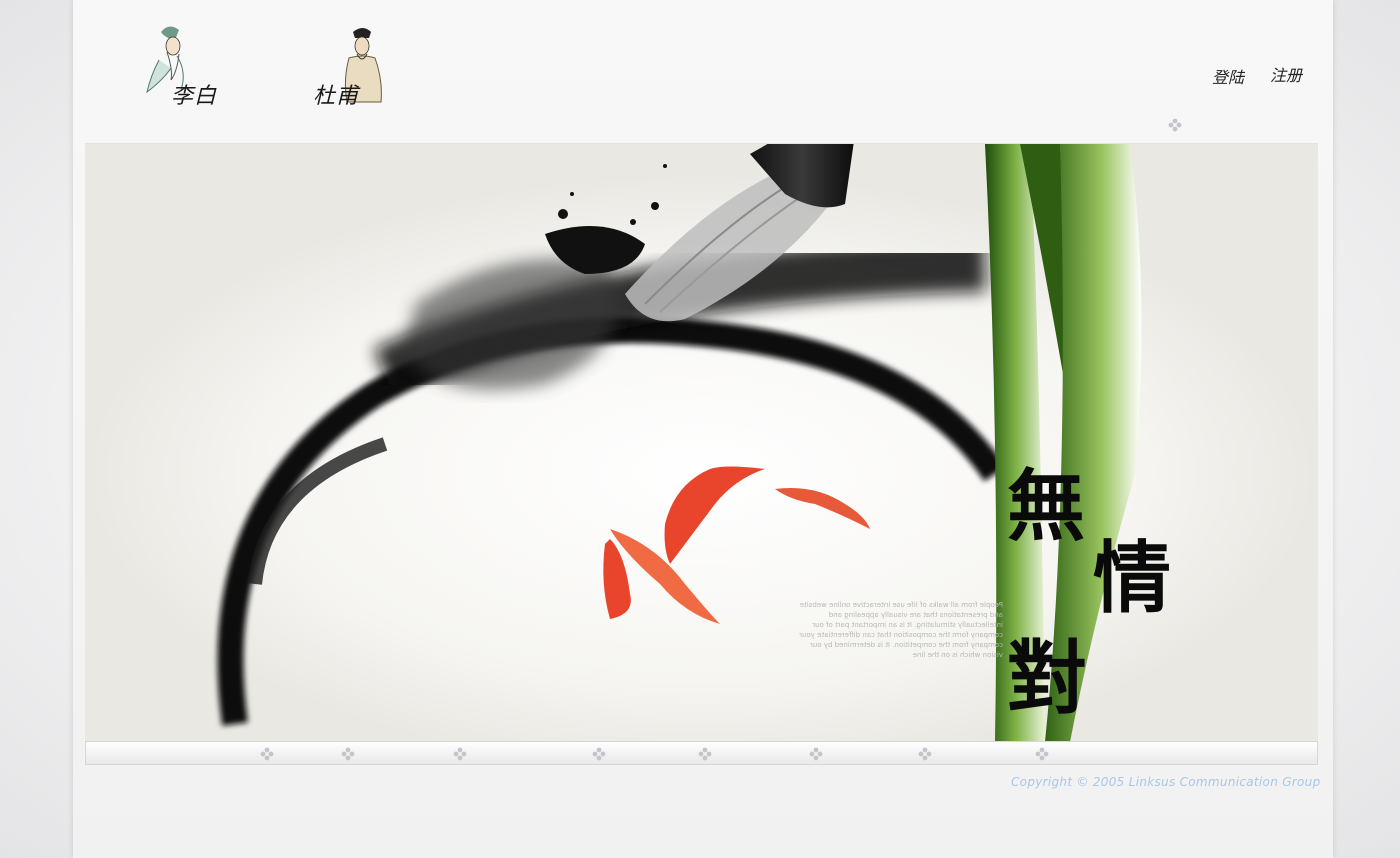  I want to click on login-link: 登陆, so click(1228, 76).